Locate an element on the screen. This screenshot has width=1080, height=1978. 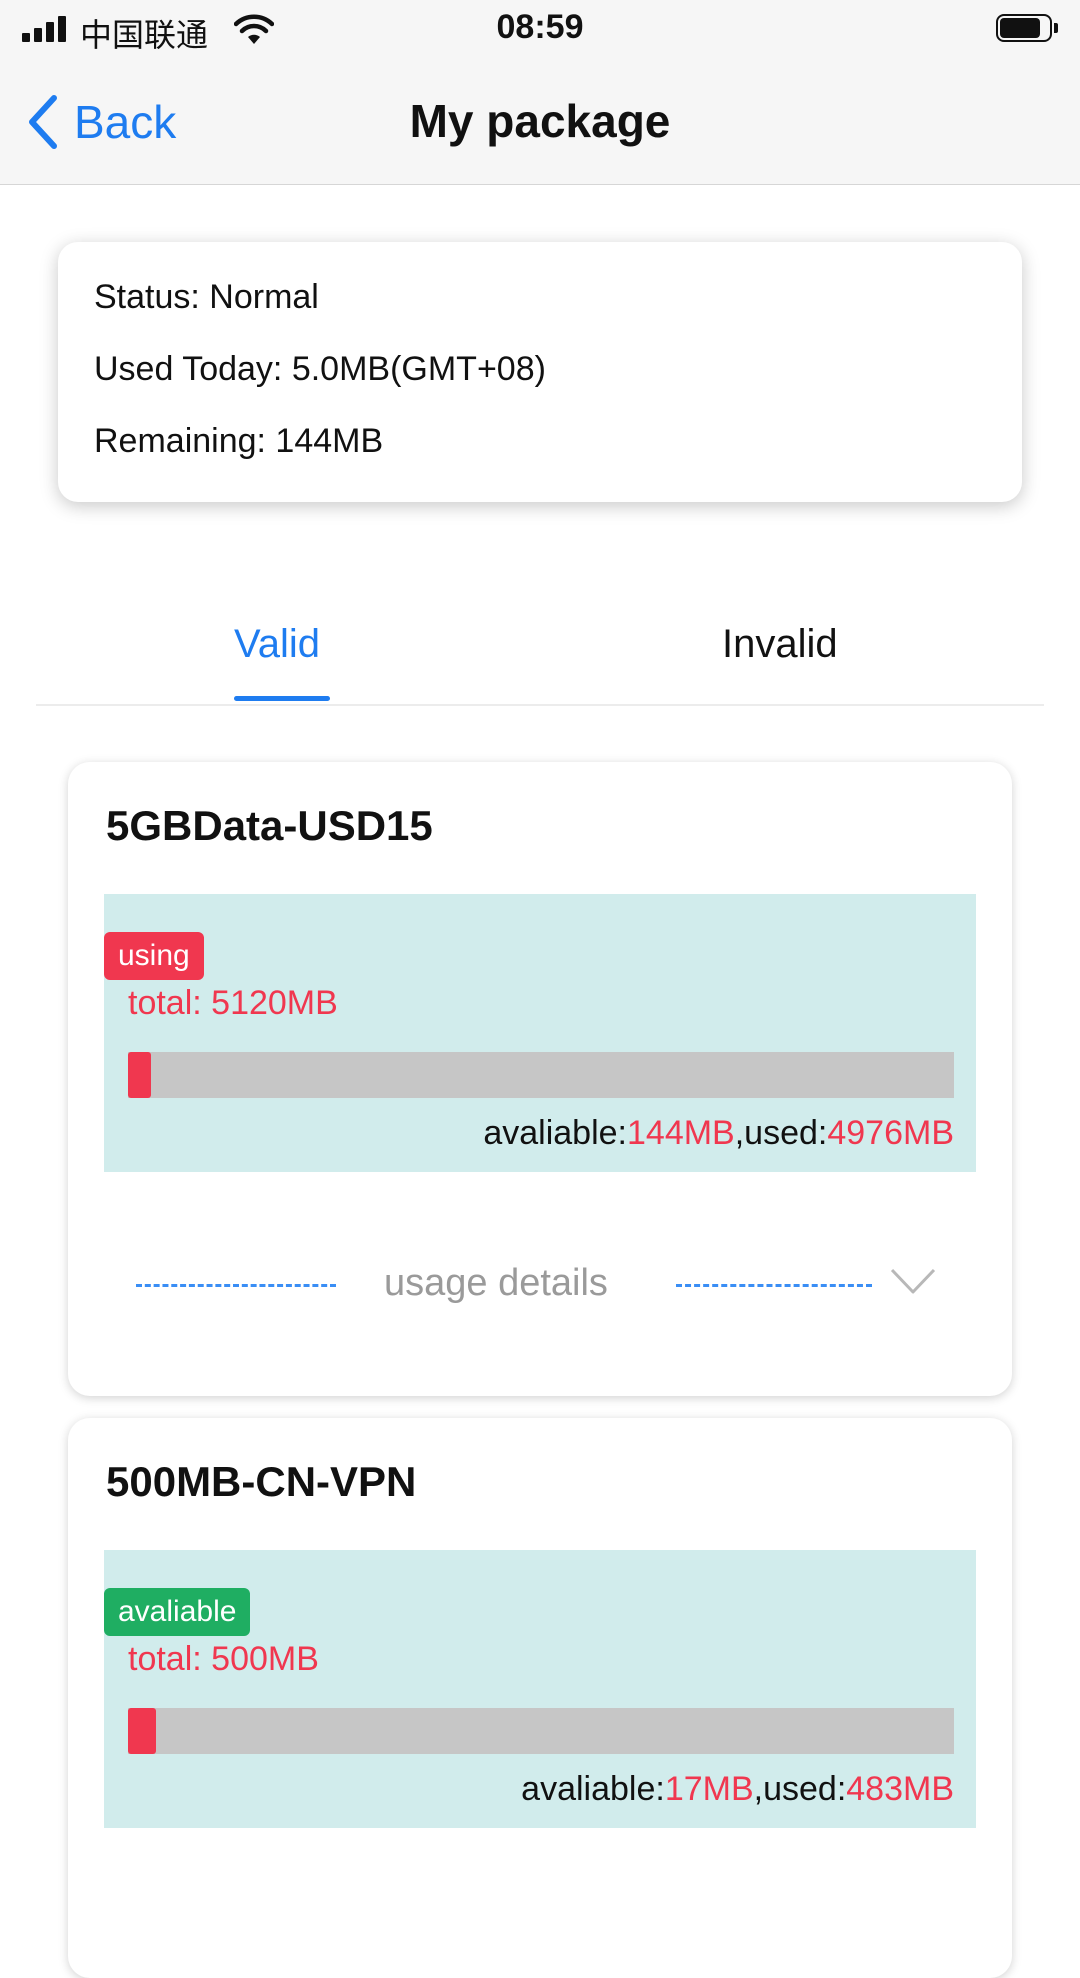
tab-valid: Valid is located at coordinates (277, 644).